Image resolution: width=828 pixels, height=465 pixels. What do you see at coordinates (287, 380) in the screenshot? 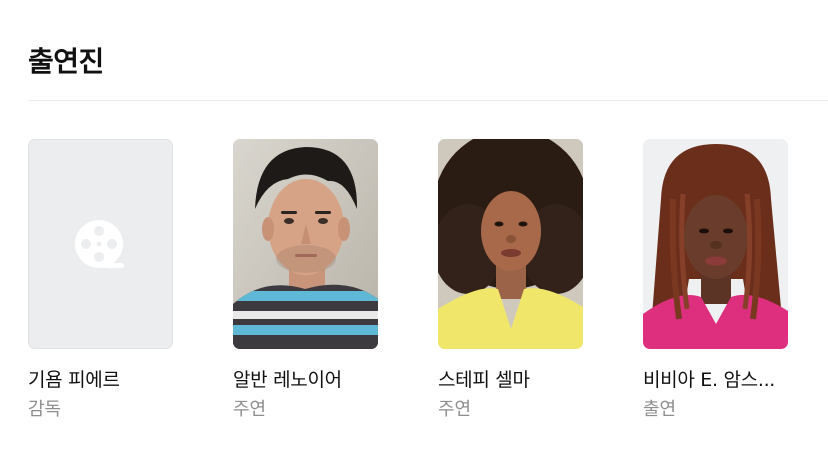
I see `cast-name: 알반 레노이어` at bounding box center [287, 380].